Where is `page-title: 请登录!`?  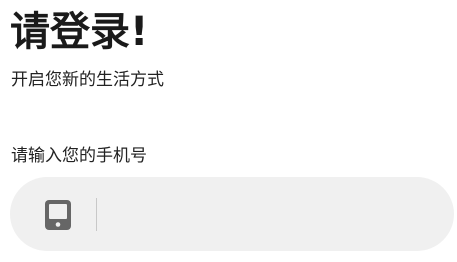
page-title: 请登录! is located at coordinates (79, 32).